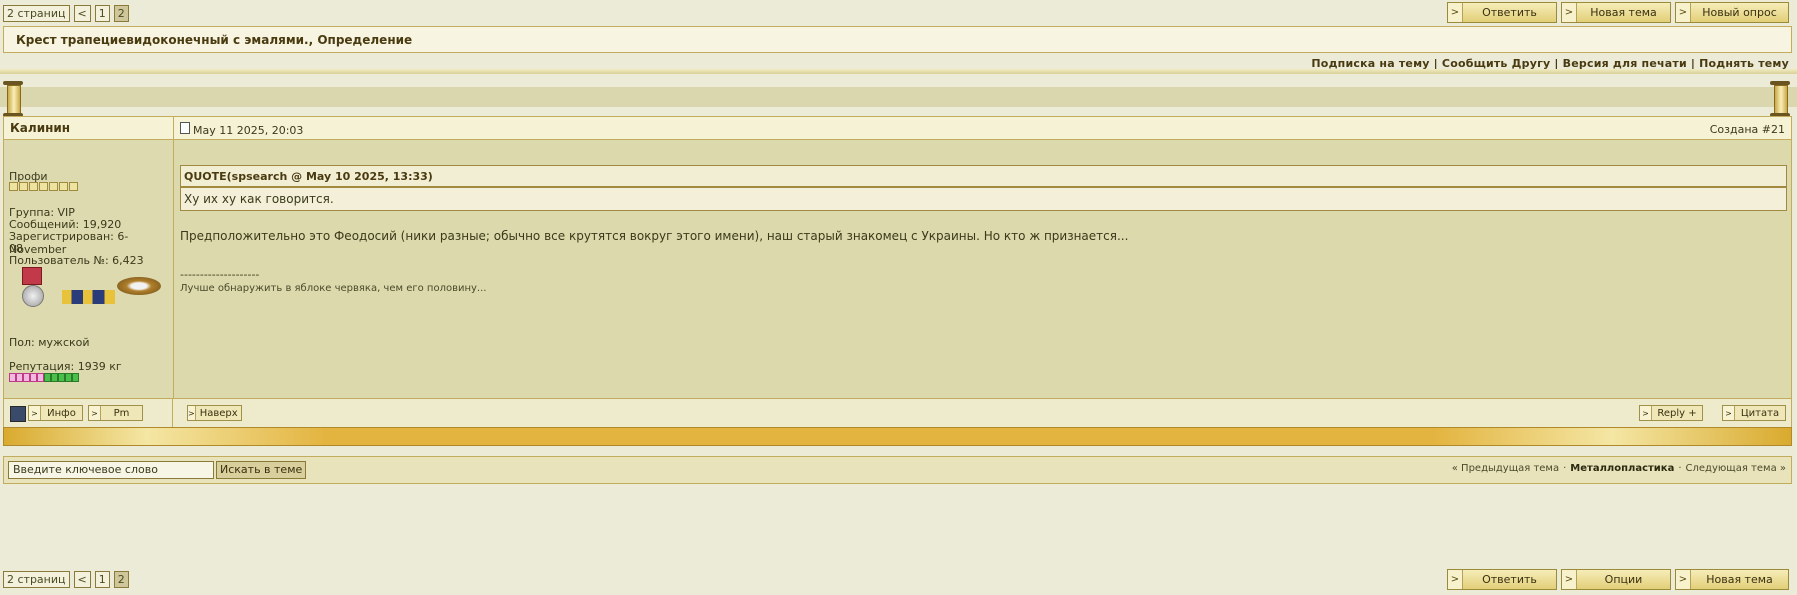 Image resolution: width=1797 pixels, height=595 pixels. Describe the element at coordinates (111, 470) in the screenshot. I see `search-input` at that location.